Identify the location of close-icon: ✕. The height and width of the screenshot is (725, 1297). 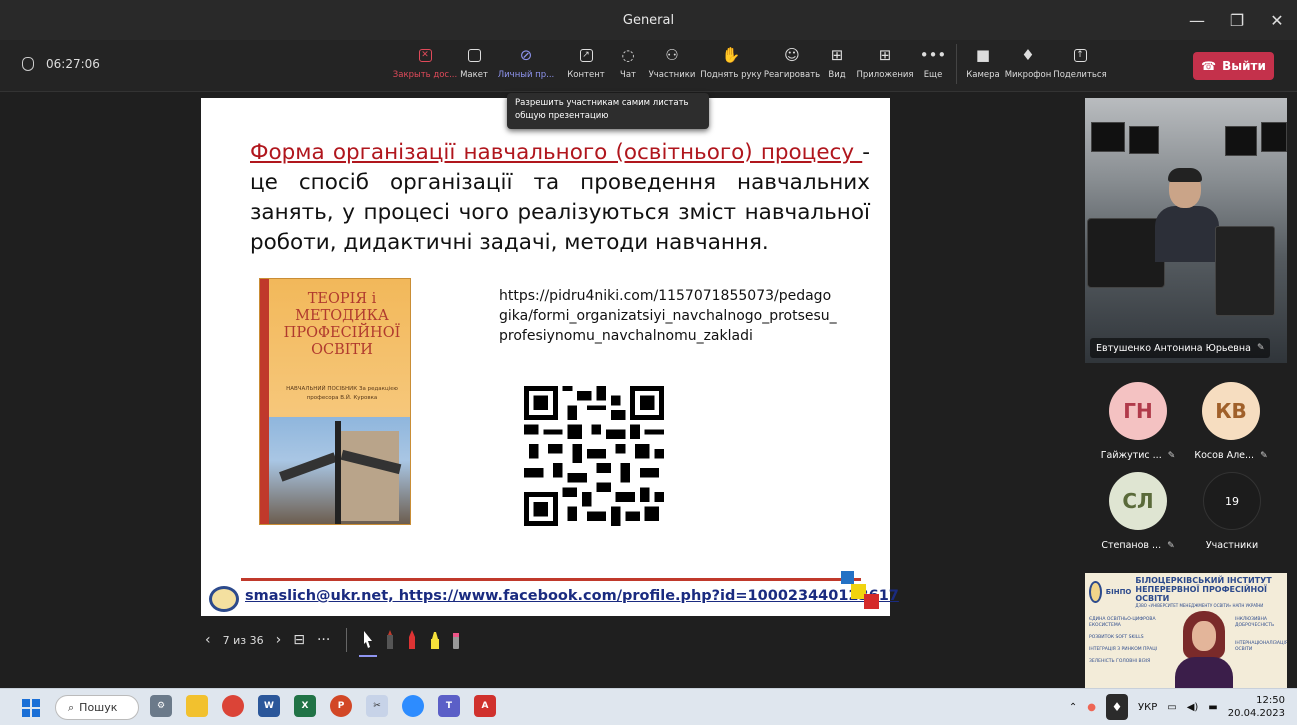
(1277, 20).